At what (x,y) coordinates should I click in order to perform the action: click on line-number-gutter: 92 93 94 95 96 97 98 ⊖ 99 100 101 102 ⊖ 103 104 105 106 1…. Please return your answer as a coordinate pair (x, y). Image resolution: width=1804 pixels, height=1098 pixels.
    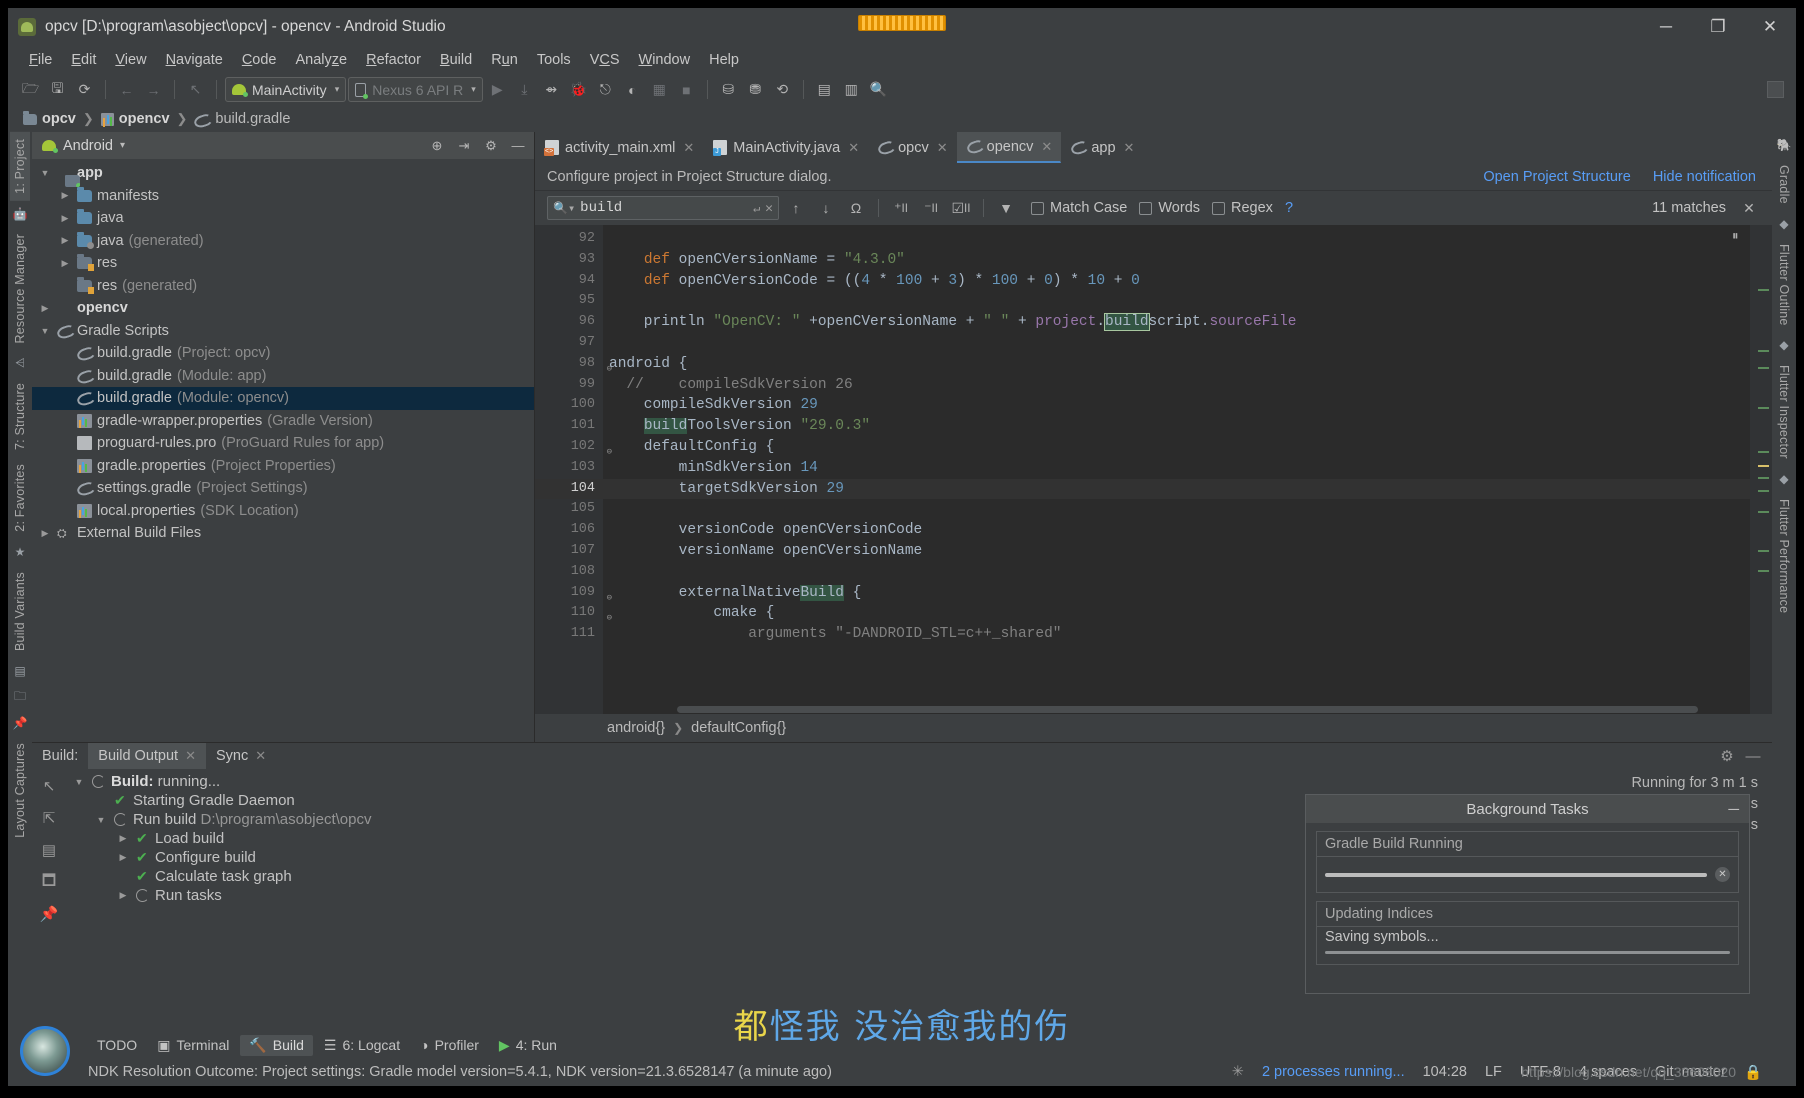
    Looking at the image, I should click on (573, 469).